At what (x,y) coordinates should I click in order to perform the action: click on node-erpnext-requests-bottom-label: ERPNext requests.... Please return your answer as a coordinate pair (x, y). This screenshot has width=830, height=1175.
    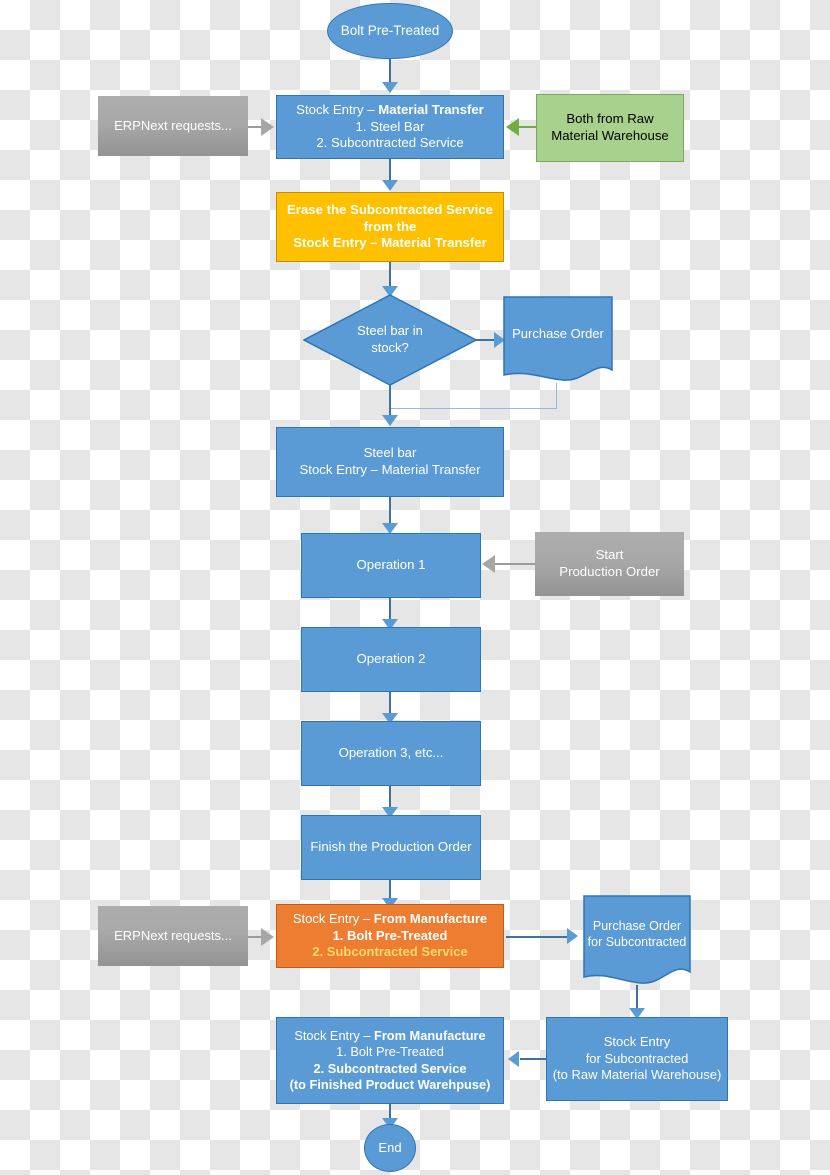
    Looking at the image, I should click on (173, 935).